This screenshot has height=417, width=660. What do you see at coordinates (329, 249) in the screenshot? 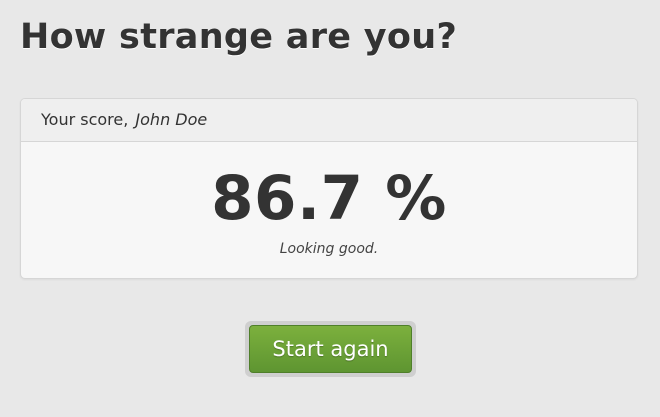
I see `score-comment: Looking good.` at bounding box center [329, 249].